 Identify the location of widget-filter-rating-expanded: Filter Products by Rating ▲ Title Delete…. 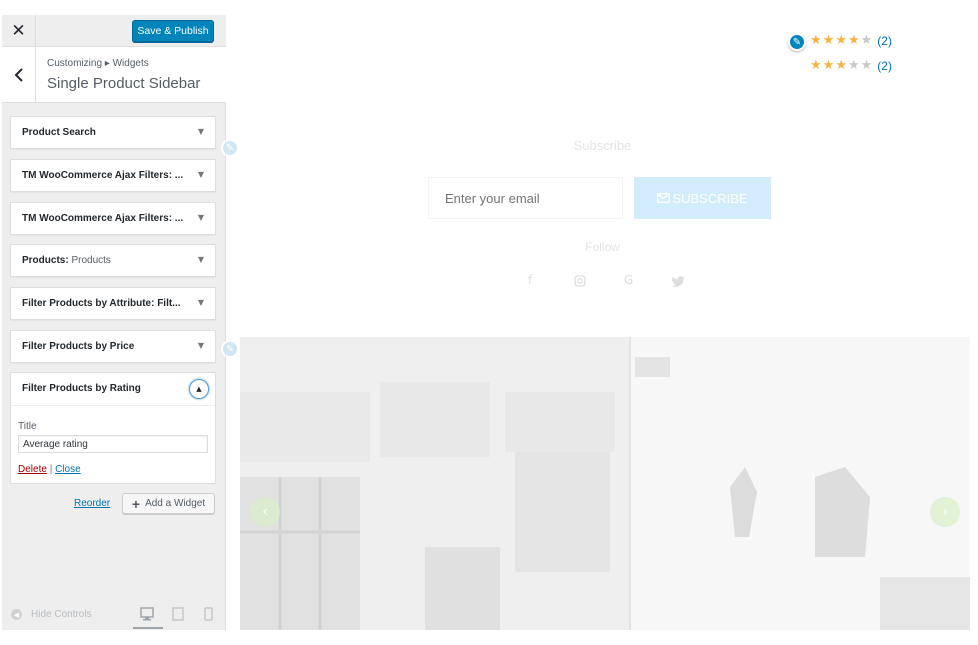
(113, 428).